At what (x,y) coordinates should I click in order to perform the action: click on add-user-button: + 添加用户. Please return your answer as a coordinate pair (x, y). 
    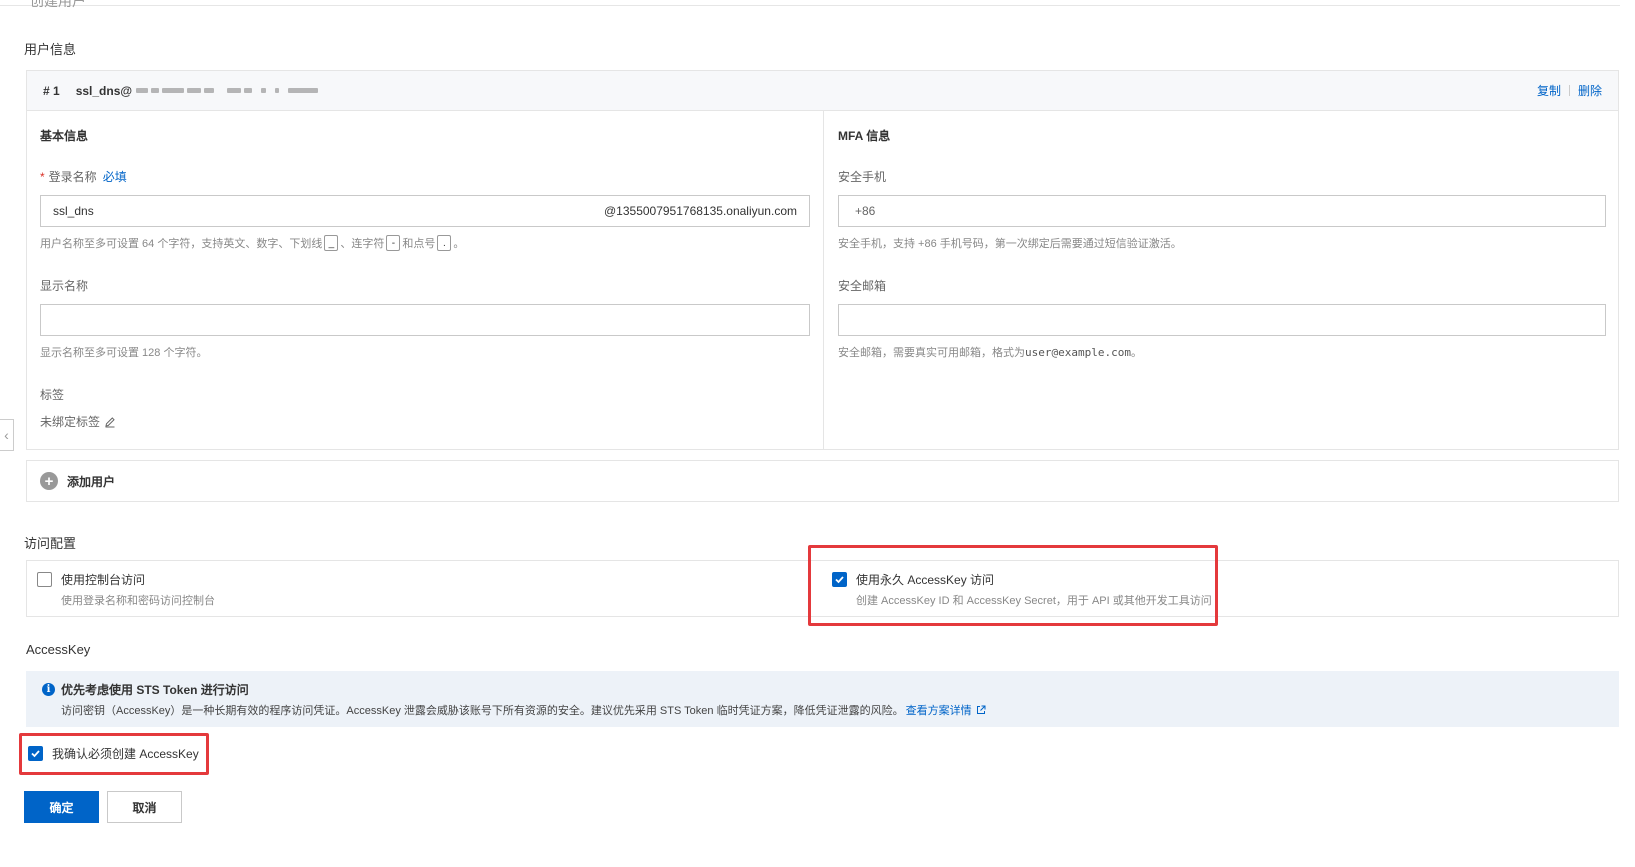
    Looking at the image, I should click on (822, 481).